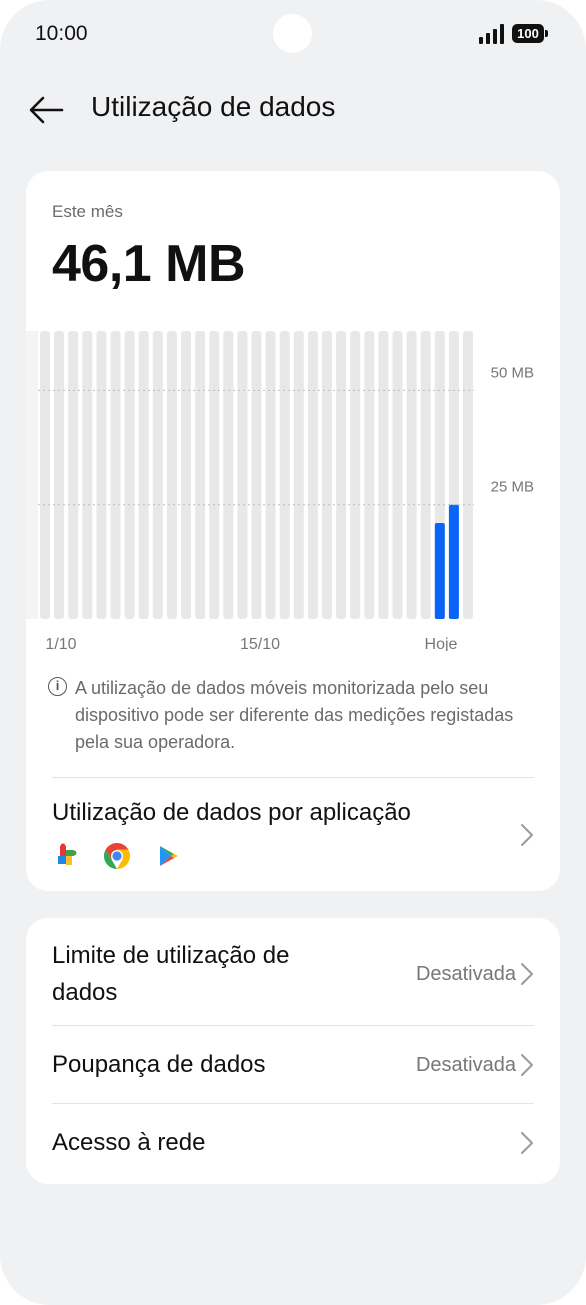 The height and width of the screenshot is (1305, 586). Describe the element at coordinates (465, 974) in the screenshot. I see `data-limit-value: Desativada` at that location.